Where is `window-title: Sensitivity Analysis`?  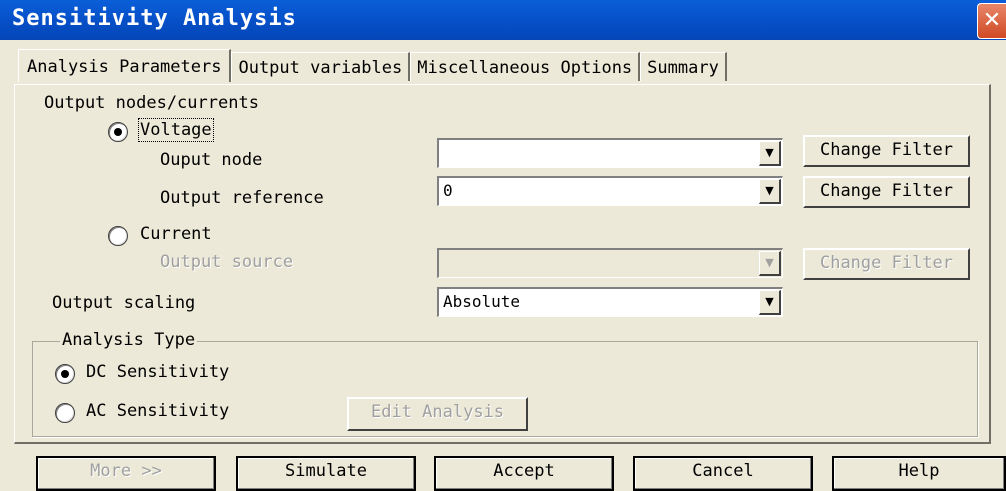 window-title: Sensitivity Analysis is located at coordinates (154, 18).